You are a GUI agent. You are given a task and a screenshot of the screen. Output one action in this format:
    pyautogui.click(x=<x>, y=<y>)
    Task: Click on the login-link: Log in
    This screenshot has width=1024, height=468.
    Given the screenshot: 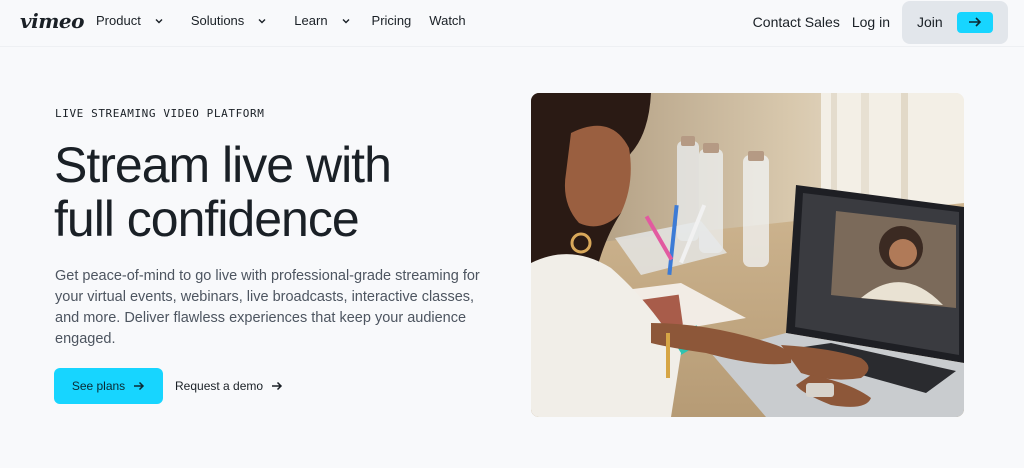 What is the action you would take?
    pyautogui.click(x=871, y=22)
    